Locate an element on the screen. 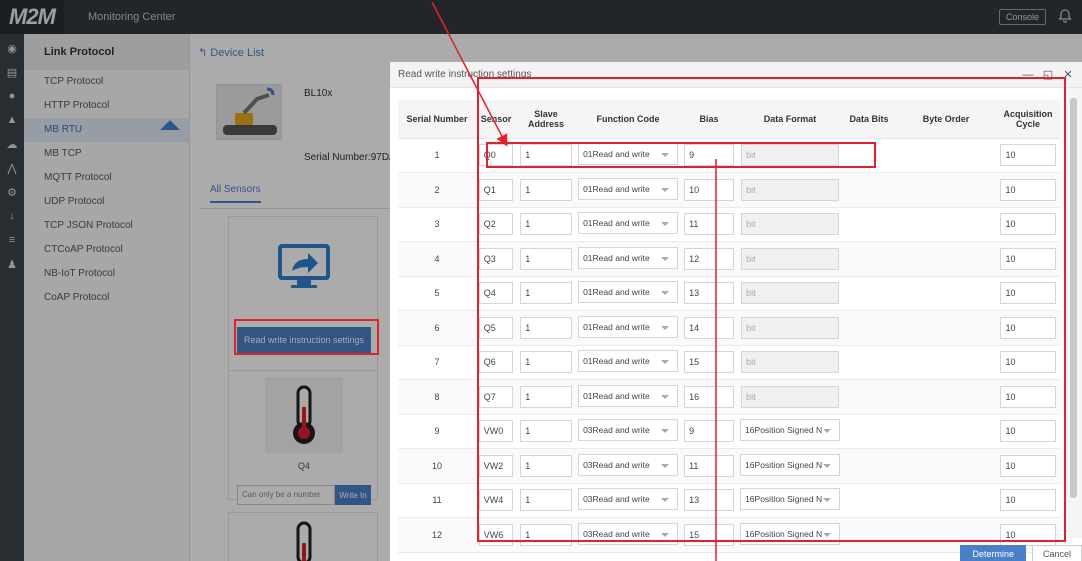 This screenshot has width=1082, height=561. serial-cell: 9 is located at coordinates (437, 431).